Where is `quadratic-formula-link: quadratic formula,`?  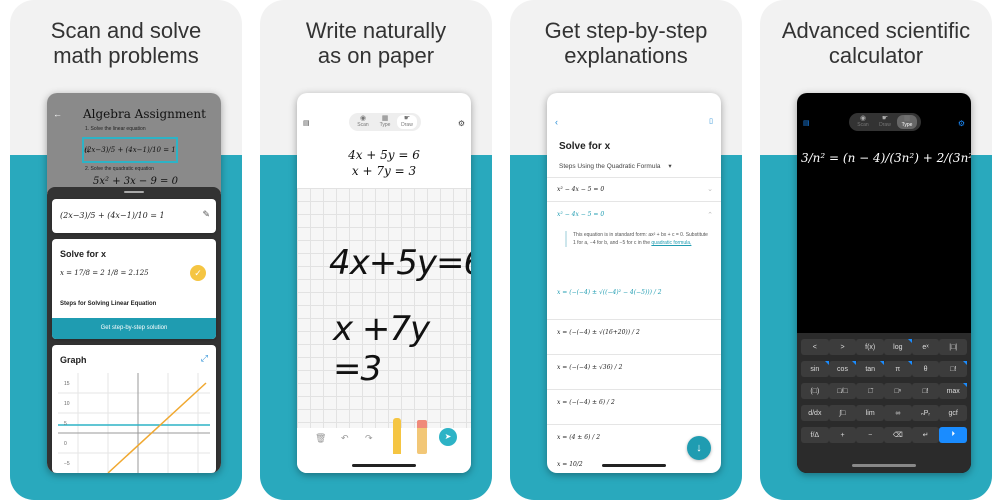
quadratic-formula-link: quadratic formula, is located at coordinates (671, 243).